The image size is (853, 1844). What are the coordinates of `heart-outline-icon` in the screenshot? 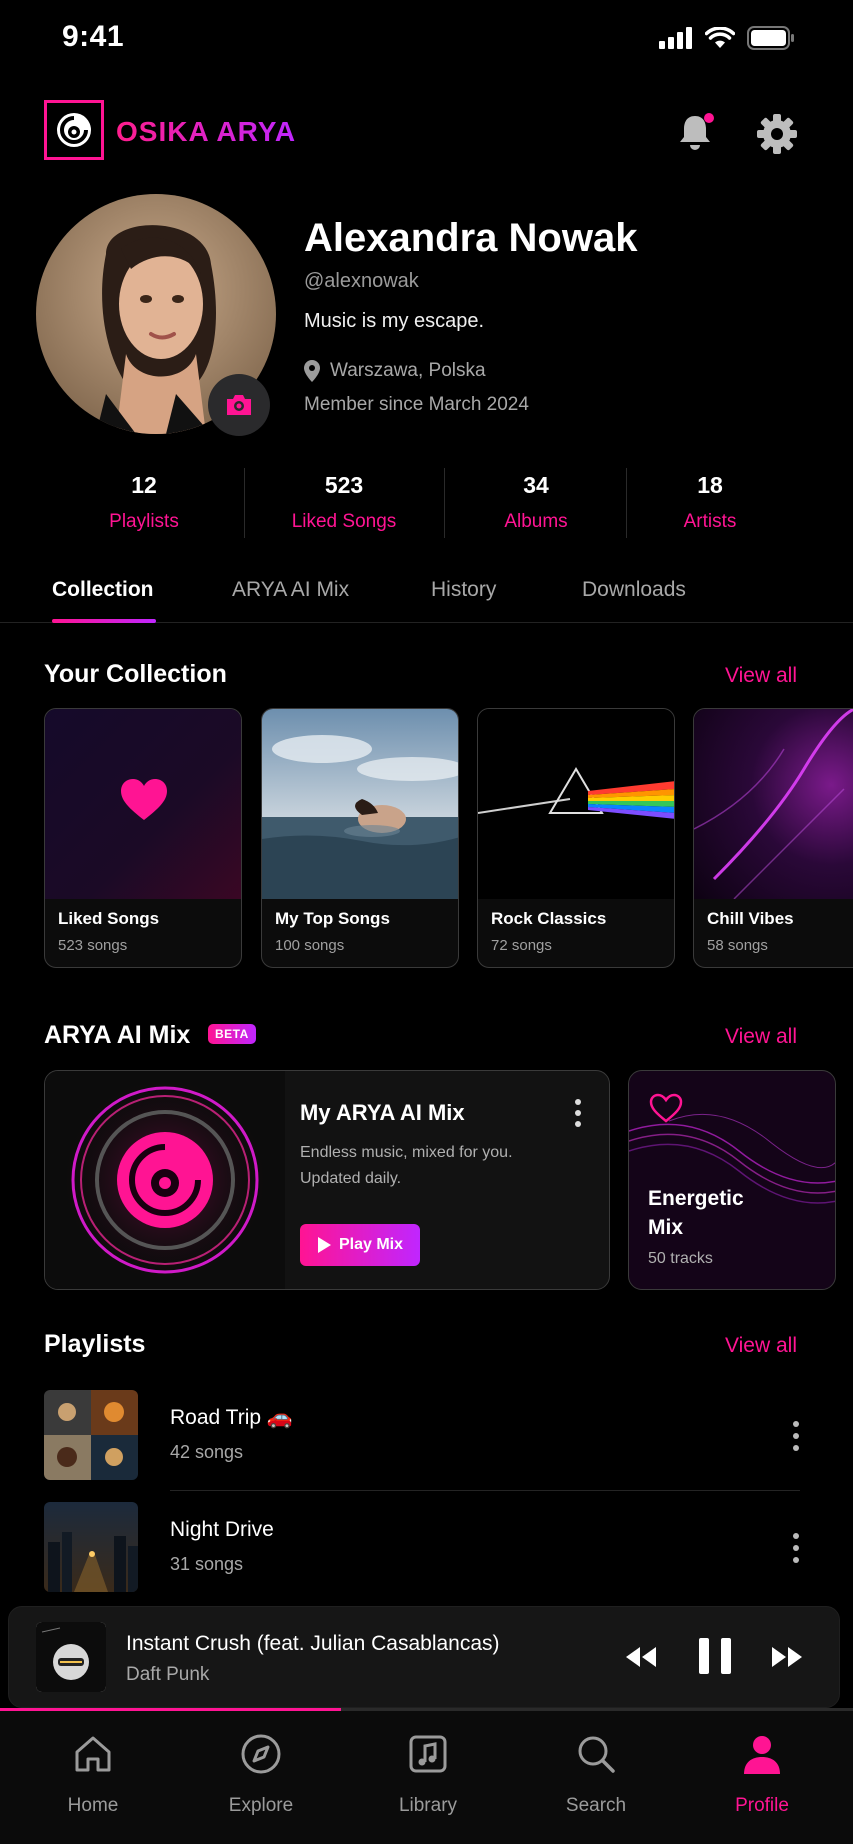 It's located at (666, 1108).